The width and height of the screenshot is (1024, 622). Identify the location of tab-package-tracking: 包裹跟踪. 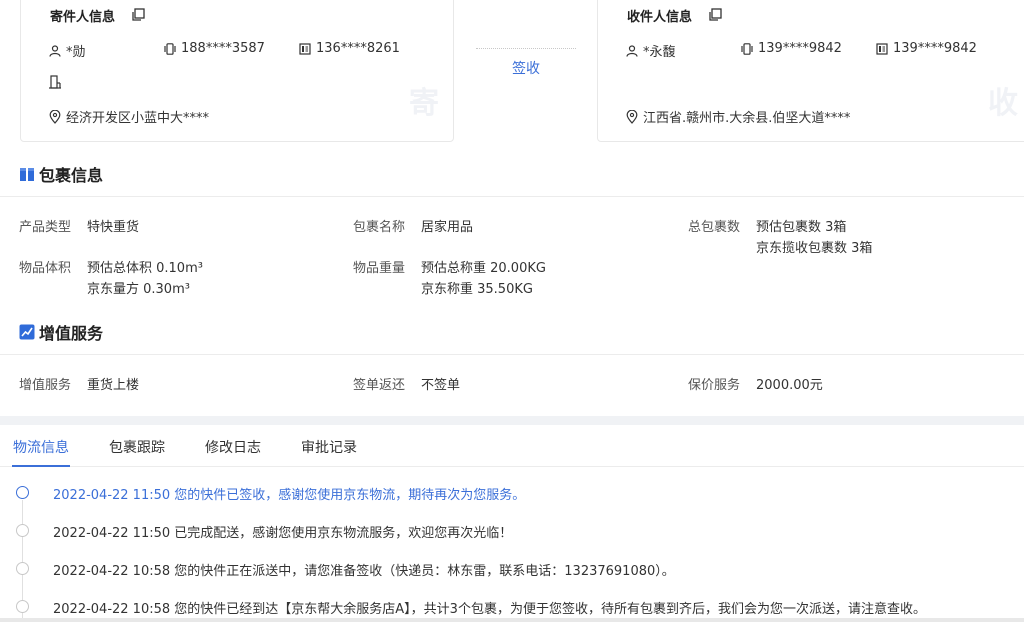
(137, 447).